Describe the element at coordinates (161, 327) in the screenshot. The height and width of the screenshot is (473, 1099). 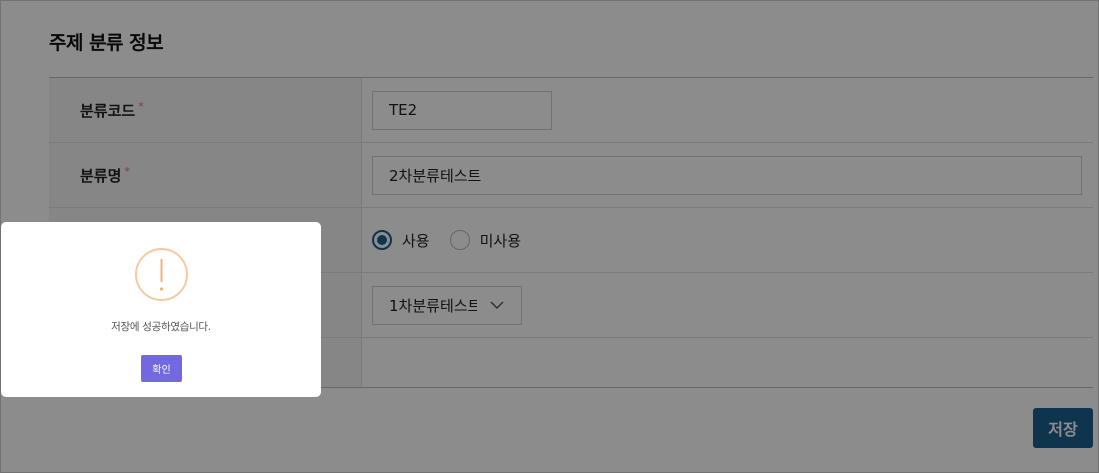
I see `dialog-message: 저장에 성공하였습니다.` at that location.